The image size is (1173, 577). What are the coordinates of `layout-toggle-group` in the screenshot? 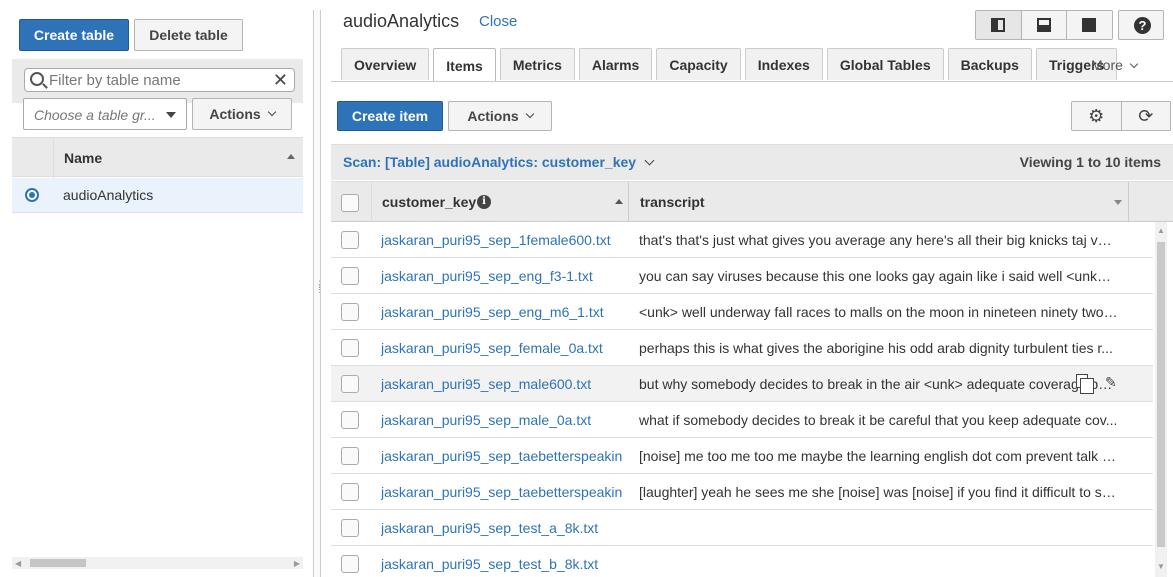 It's located at (1044, 25).